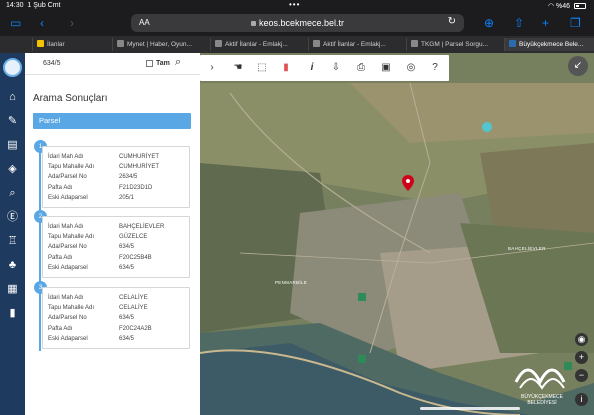 Image resolution: width=594 pixels, height=415 pixels. I want to click on field-value: BAHÇELİEVLER, so click(142, 227).